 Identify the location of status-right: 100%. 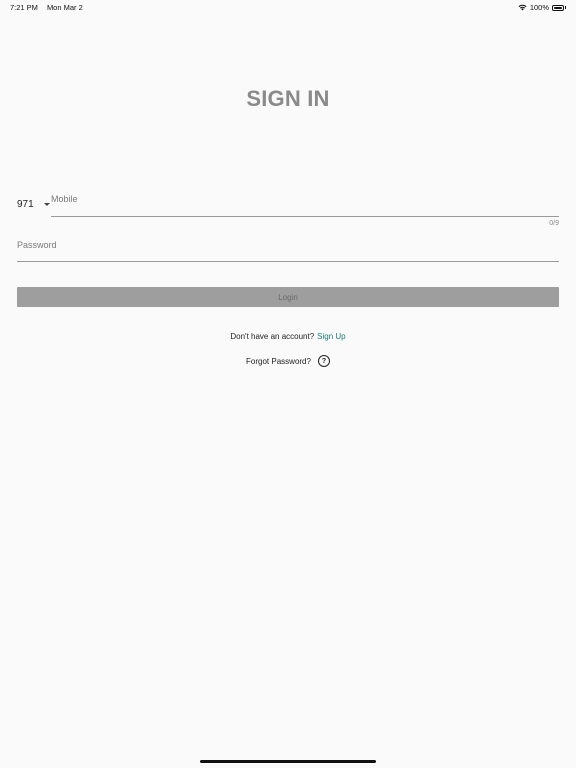
(542, 7).